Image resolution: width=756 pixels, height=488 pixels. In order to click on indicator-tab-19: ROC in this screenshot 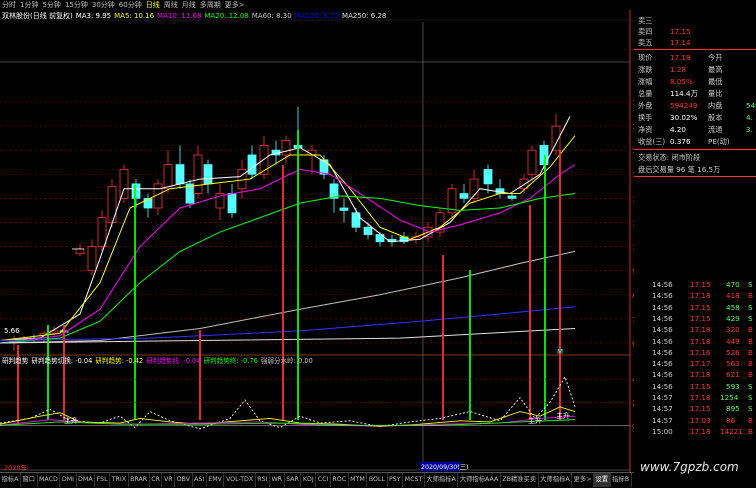, I will do `click(340, 480)`.